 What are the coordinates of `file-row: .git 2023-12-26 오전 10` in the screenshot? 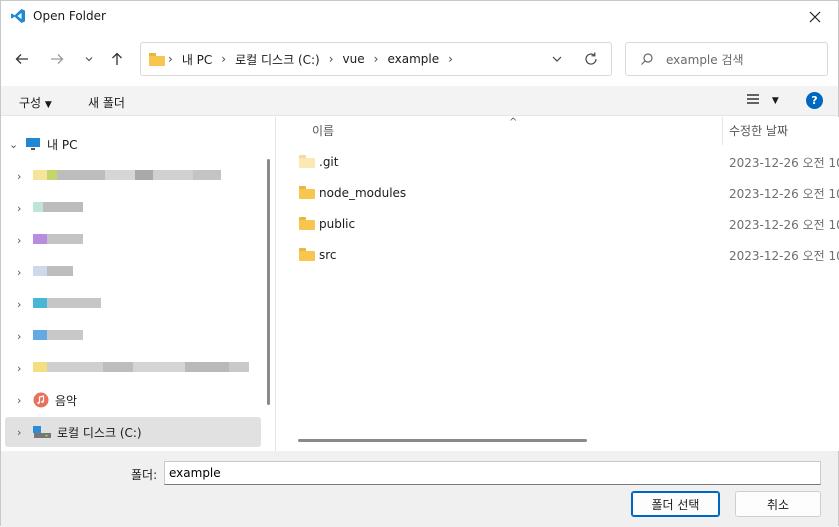 It's located at (560, 162).